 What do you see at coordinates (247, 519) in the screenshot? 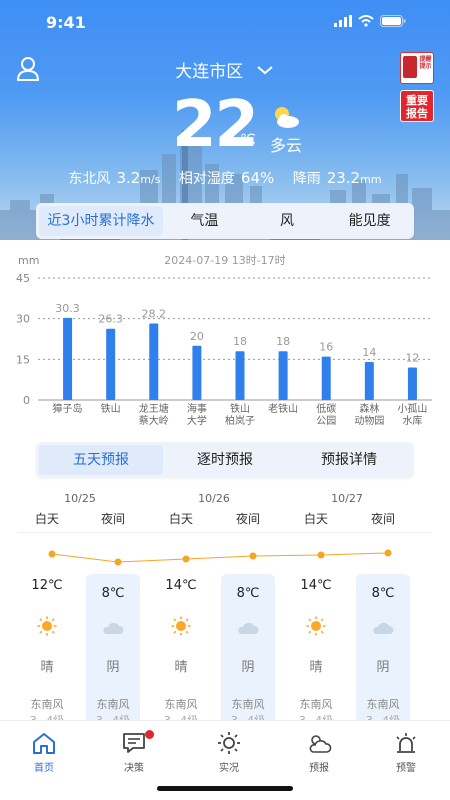
I see `forecast-period-3: 夜间` at bounding box center [247, 519].